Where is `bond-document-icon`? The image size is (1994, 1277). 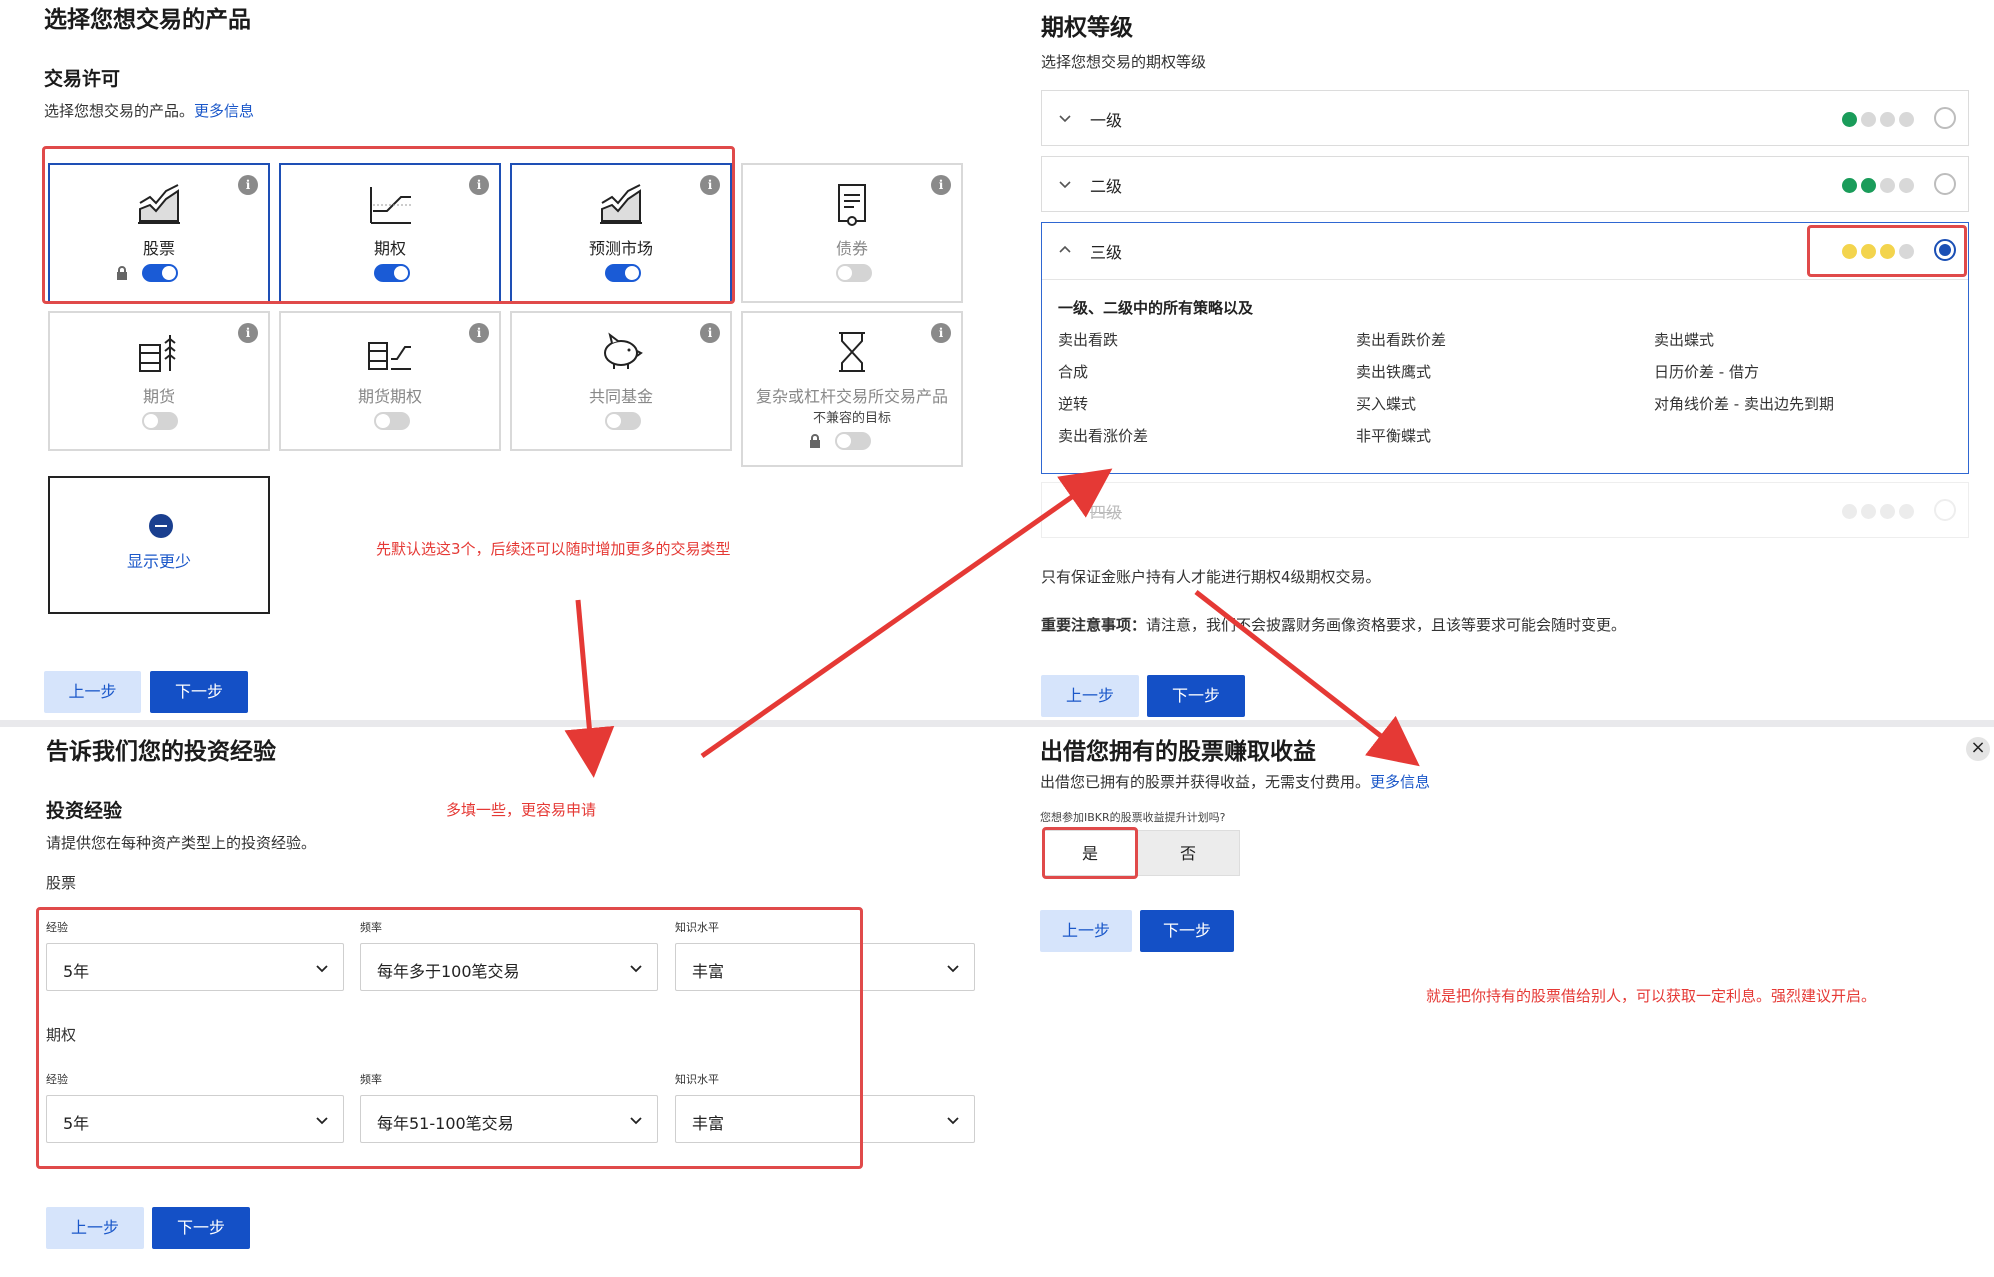 bond-document-icon is located at coordinates (852, 205).